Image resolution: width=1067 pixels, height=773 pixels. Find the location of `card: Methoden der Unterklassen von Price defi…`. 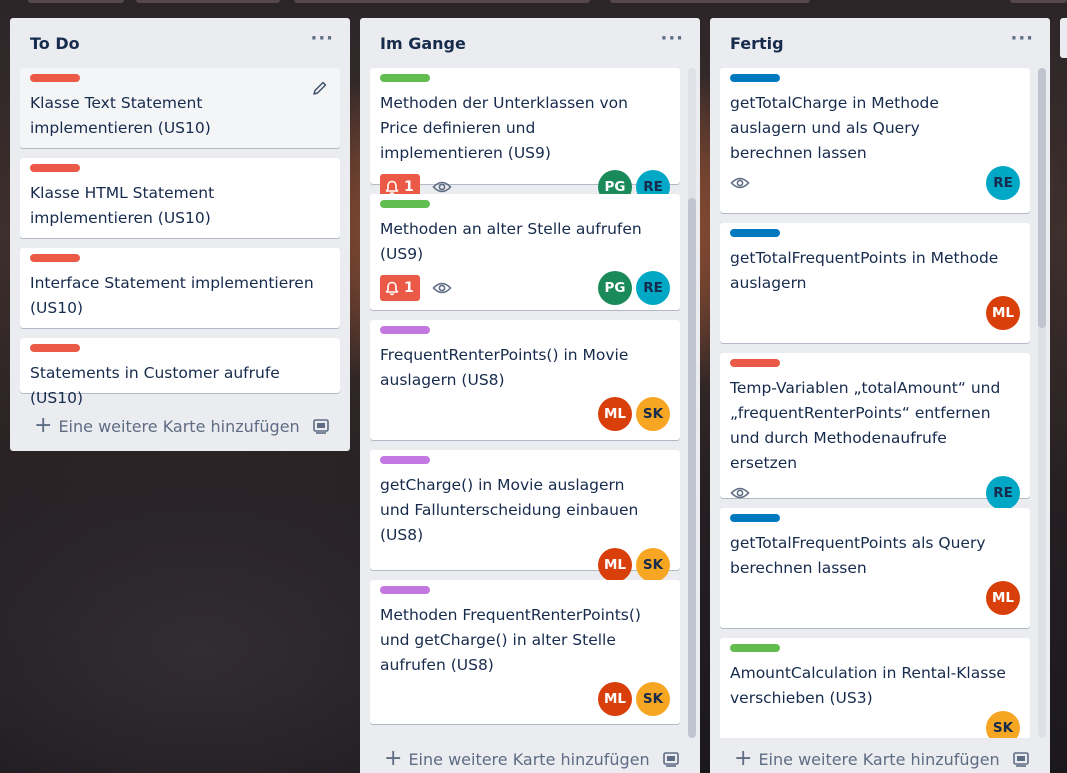

card: Methoden der Unterklassen von Price defi… is located at coordinates (525, 136).